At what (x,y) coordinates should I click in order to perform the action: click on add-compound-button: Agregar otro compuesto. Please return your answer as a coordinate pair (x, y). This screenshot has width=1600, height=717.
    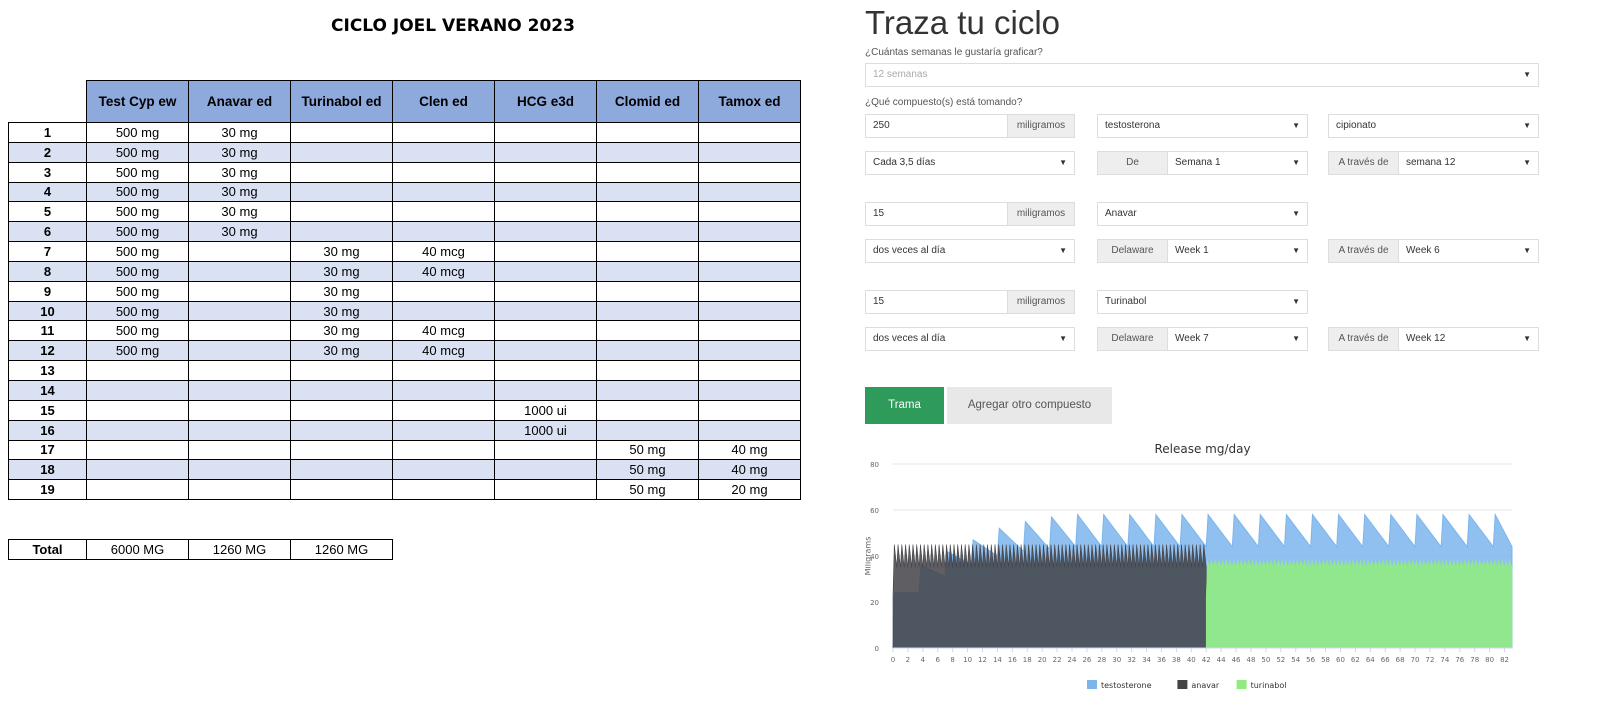
    Looking at the image, I should click on (1029, 405).